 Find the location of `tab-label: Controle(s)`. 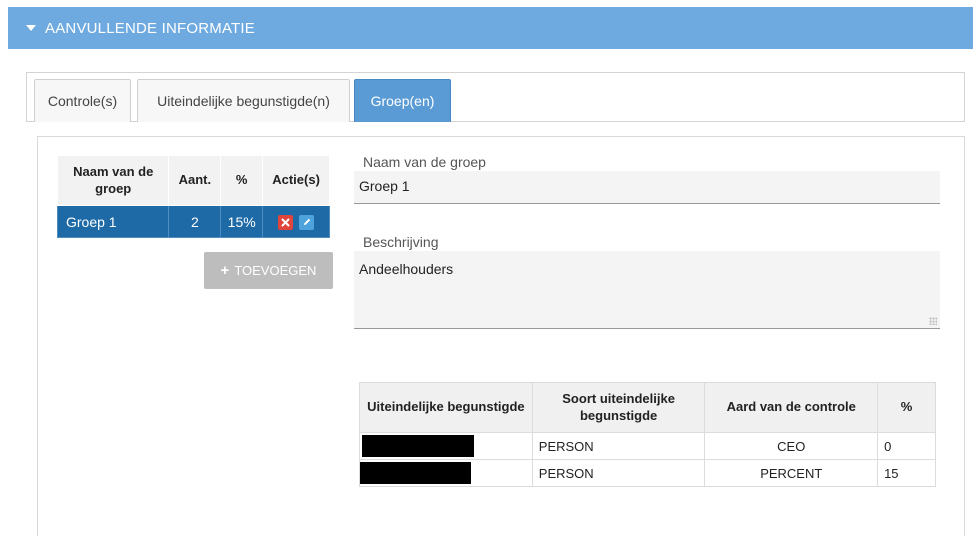

tab-label: Controle(s) is located at coordinates (82, 101).